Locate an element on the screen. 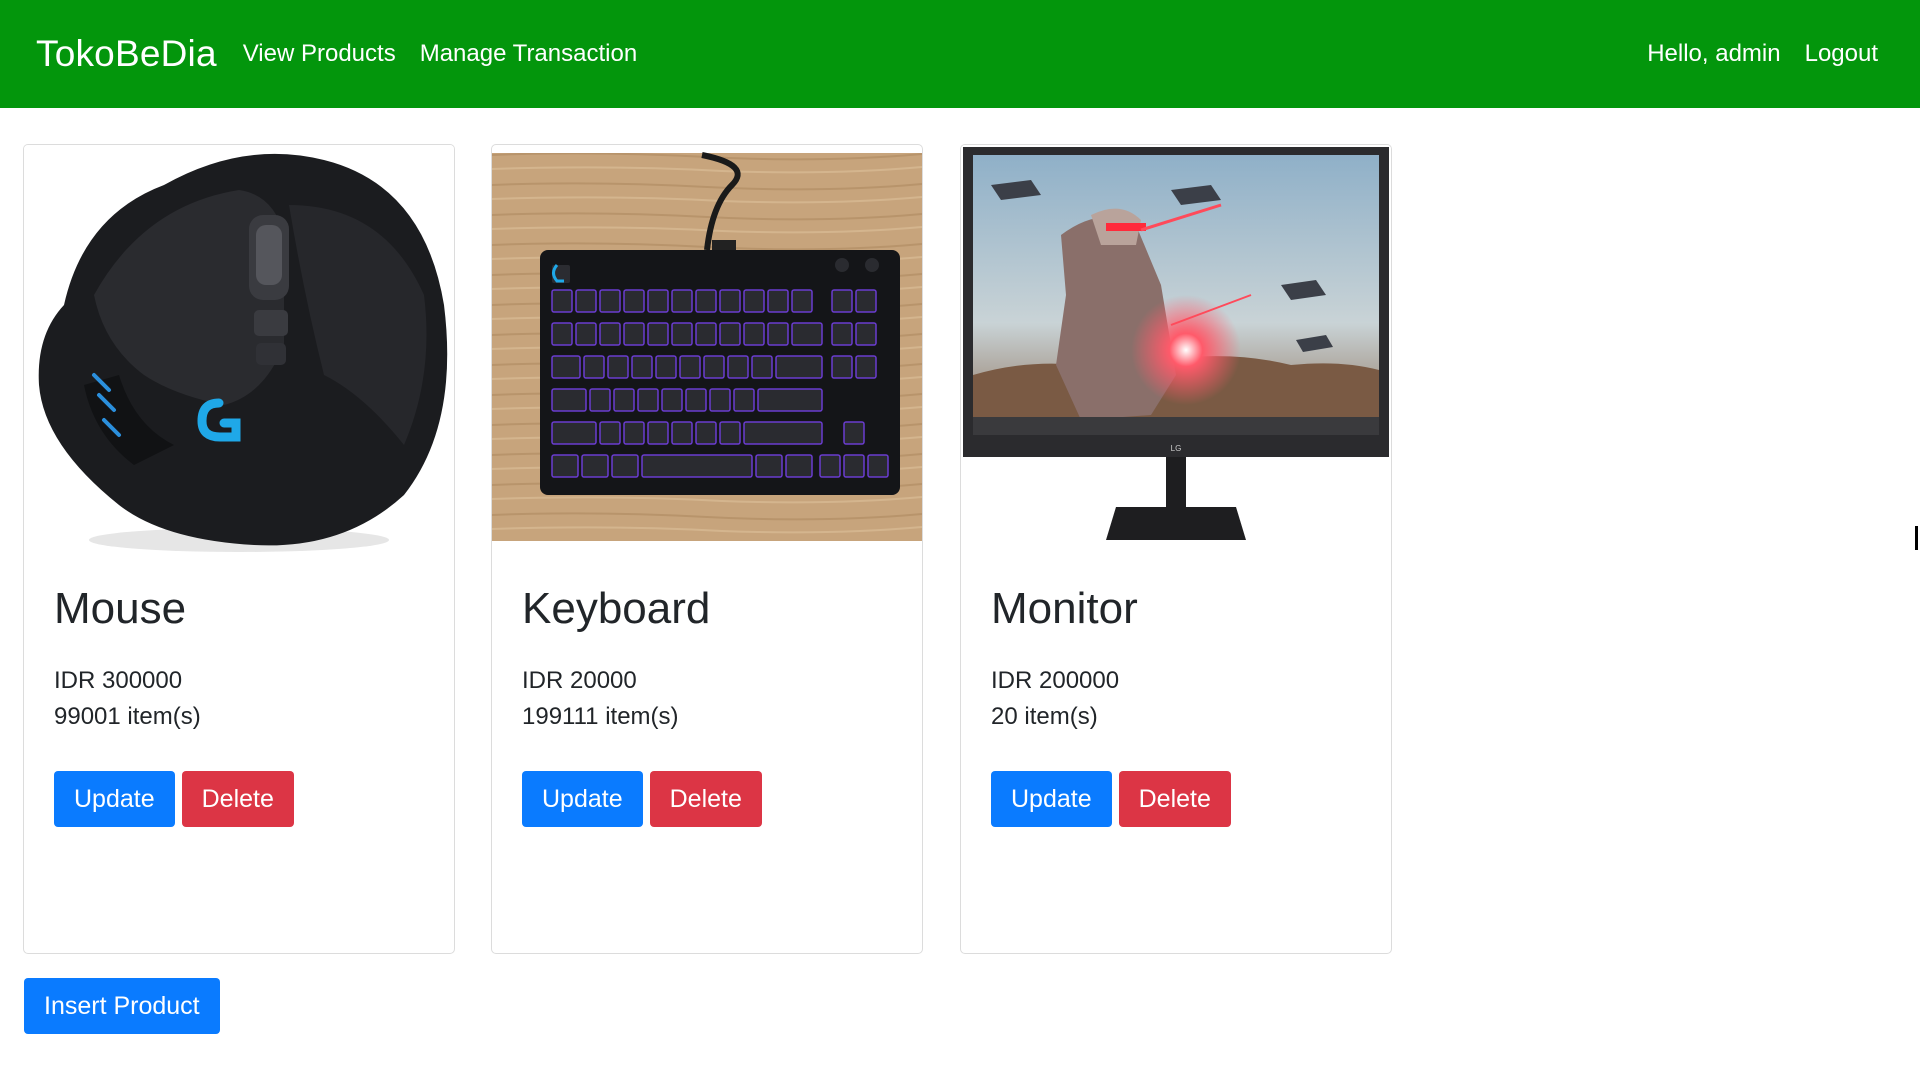 This screenshot has width=1920, height=1080. product-price: IDR 200000 is located at coordinates (1055, 681).